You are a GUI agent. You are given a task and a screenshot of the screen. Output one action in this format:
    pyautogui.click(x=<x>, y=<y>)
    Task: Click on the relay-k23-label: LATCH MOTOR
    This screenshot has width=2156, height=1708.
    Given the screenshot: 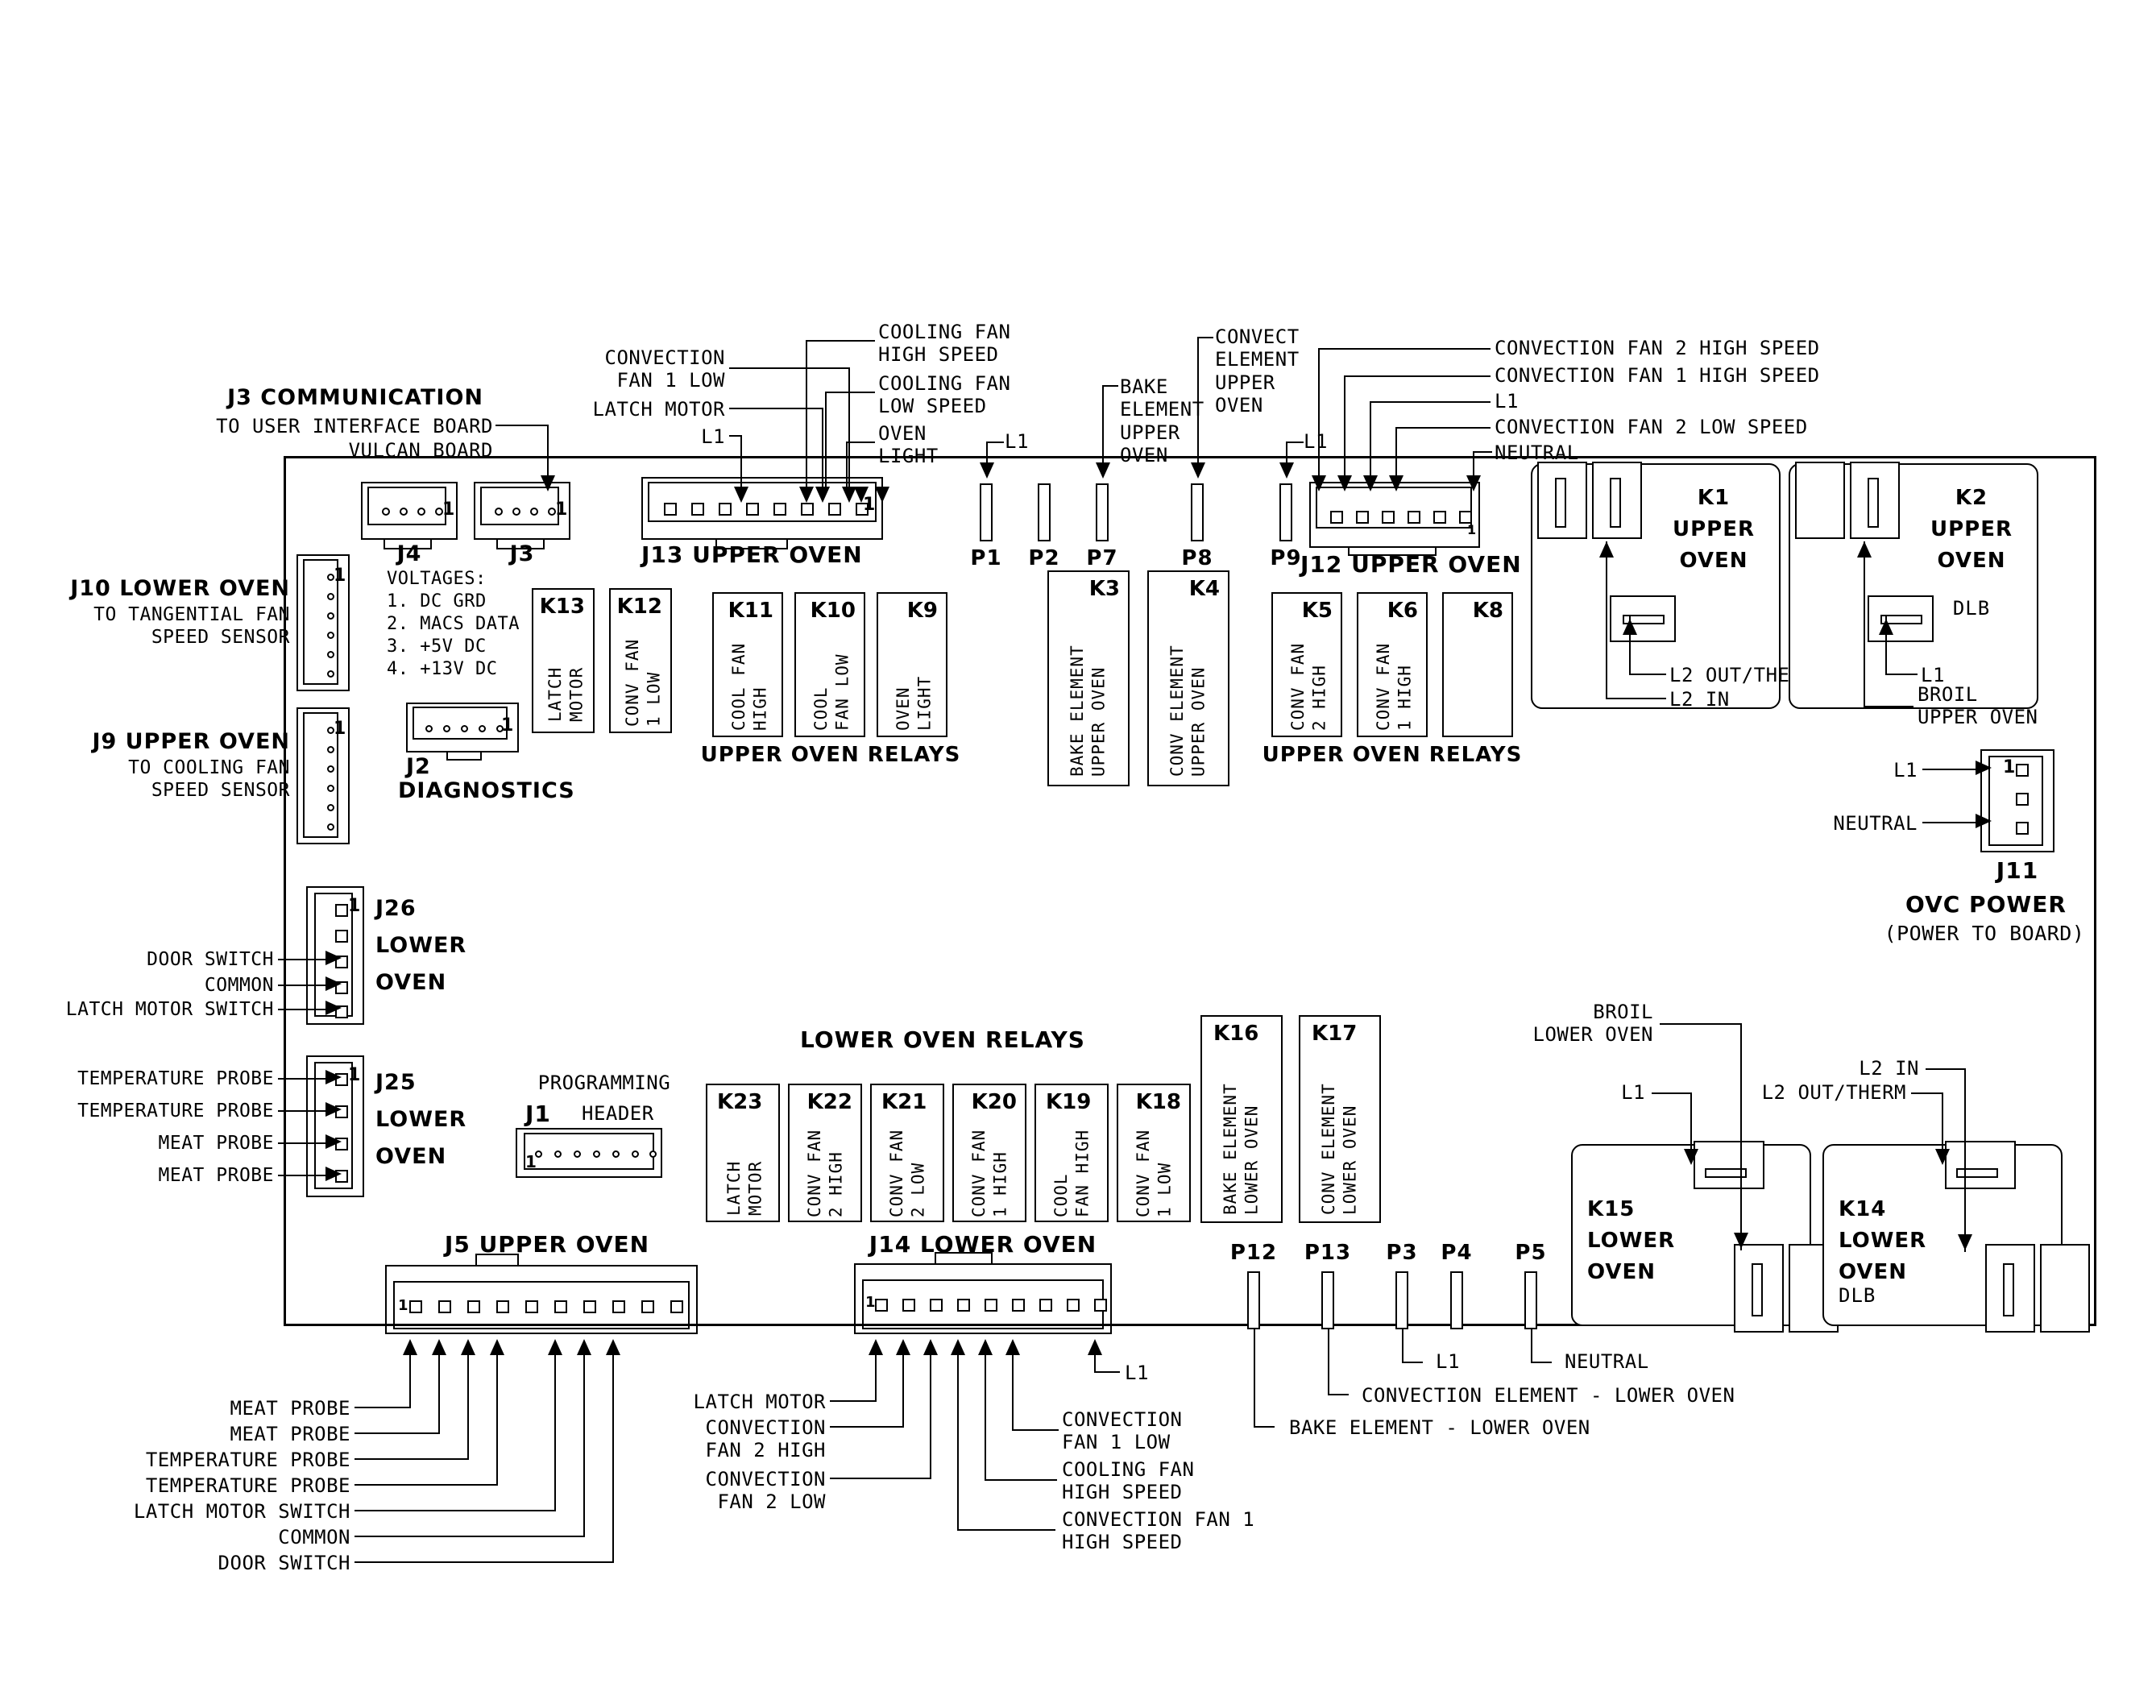 What is the action you would take?
    pyautogui.click(x=744, y=1188)
    